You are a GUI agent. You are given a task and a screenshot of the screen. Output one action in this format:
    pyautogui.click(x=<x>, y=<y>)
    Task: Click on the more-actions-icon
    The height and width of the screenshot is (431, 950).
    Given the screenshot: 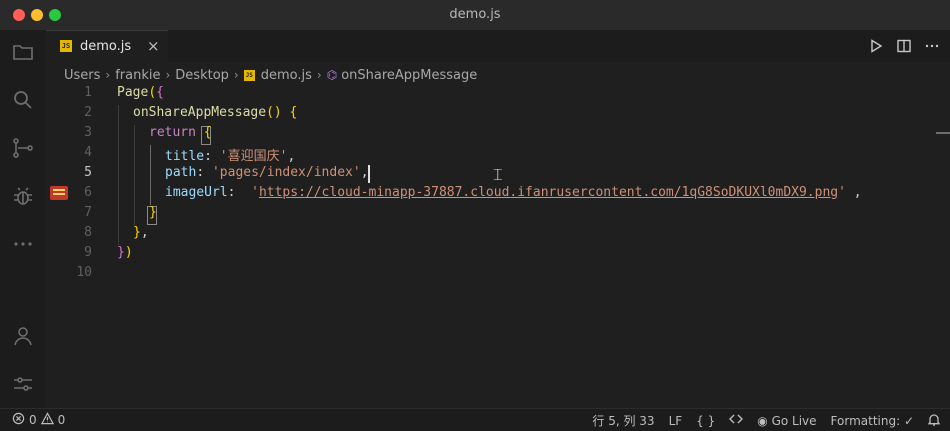 What is the action you would take?
    pyautogui.click(x=932, y=46)
    